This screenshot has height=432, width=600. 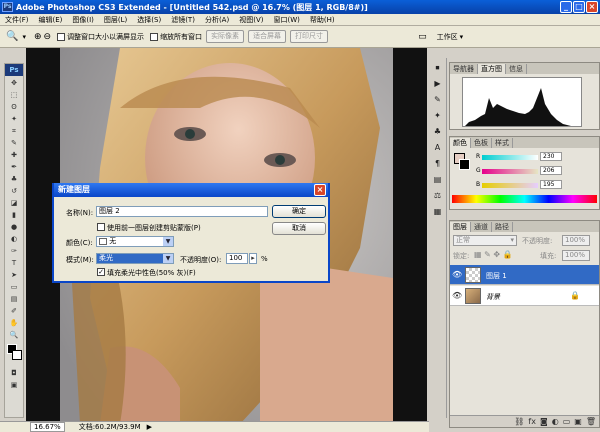 What do you see at coordinates (135, 258) in the screenshot?
I see `mode-select: 柔光 ▼` at bounding box center [135, 258].